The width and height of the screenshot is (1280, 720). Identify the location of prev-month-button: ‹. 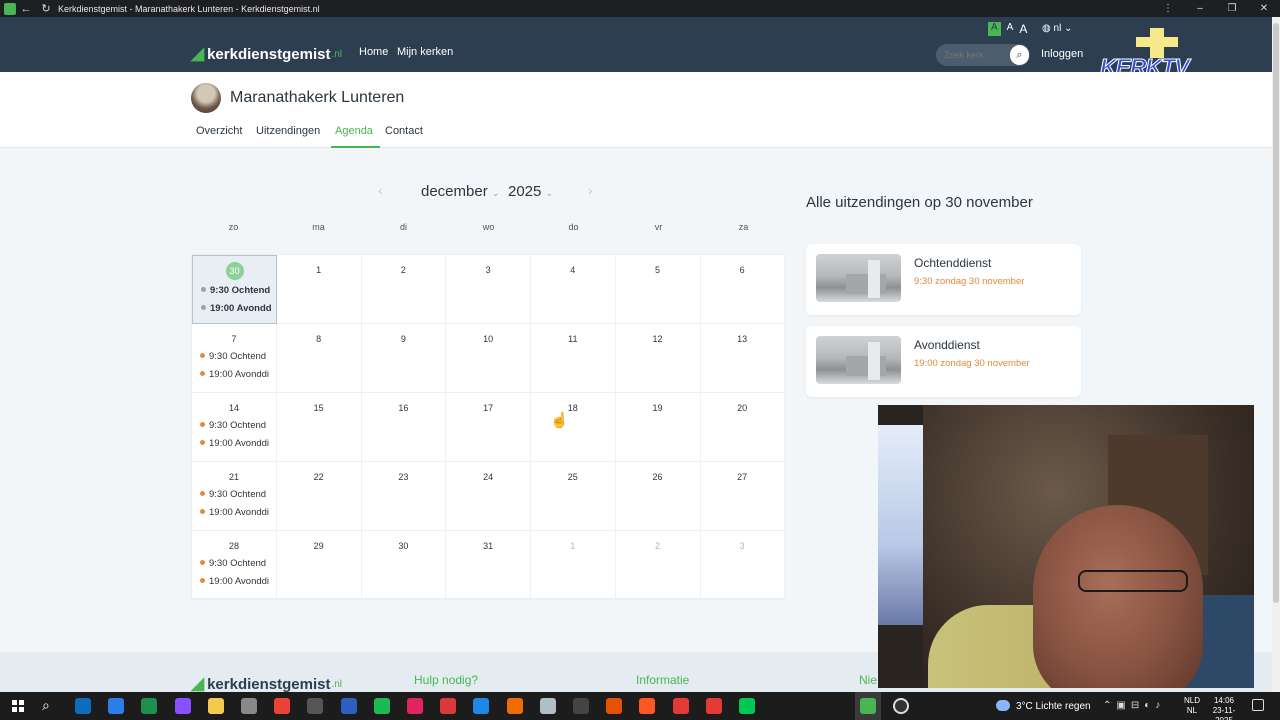
(380, 190).